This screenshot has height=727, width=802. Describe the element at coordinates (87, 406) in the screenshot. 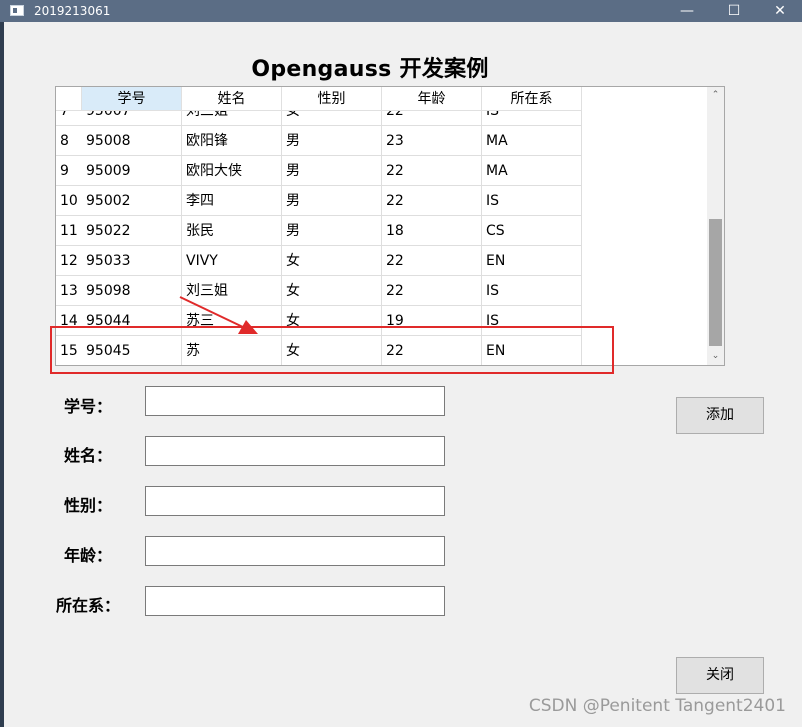

I see `label-sno: 学号：` at that location.